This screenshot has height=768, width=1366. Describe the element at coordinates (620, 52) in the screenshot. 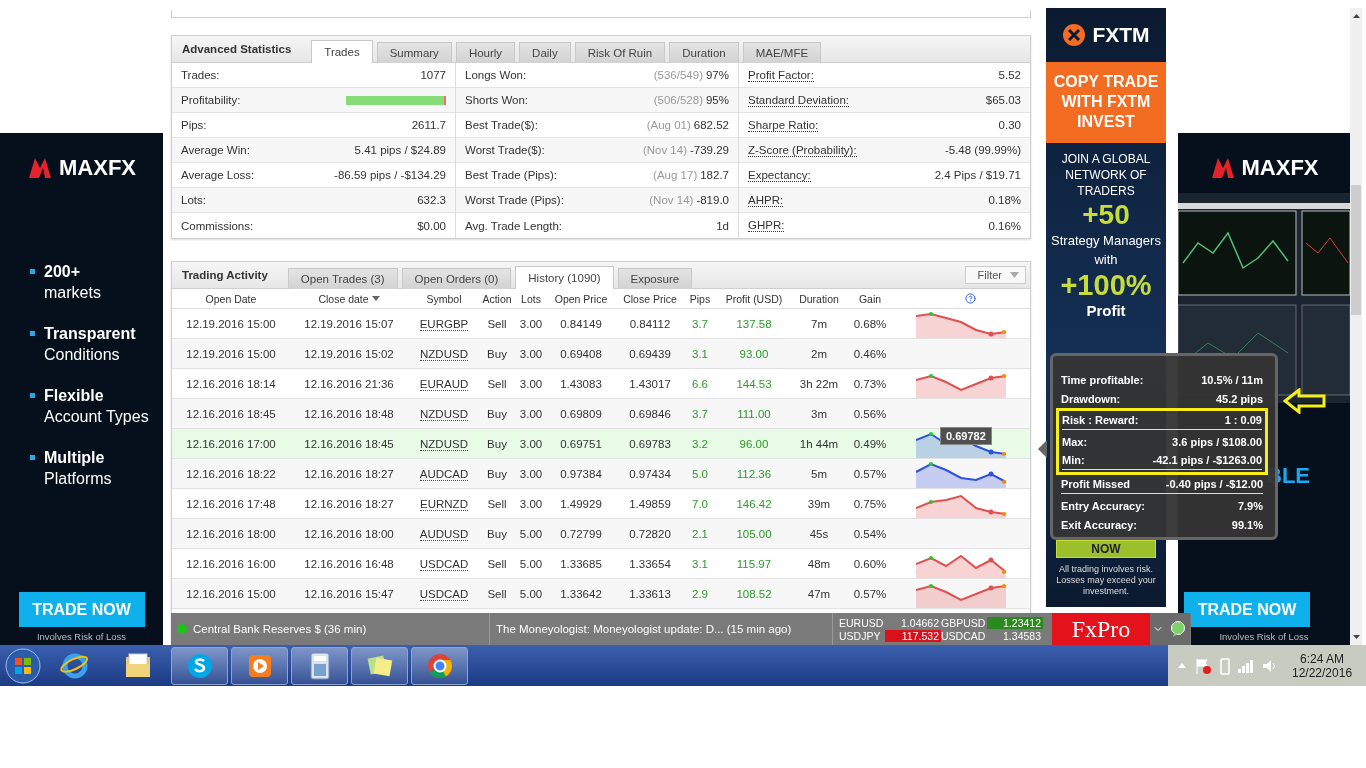

I see `stats-tab: Risk Of Ruin` at that location.